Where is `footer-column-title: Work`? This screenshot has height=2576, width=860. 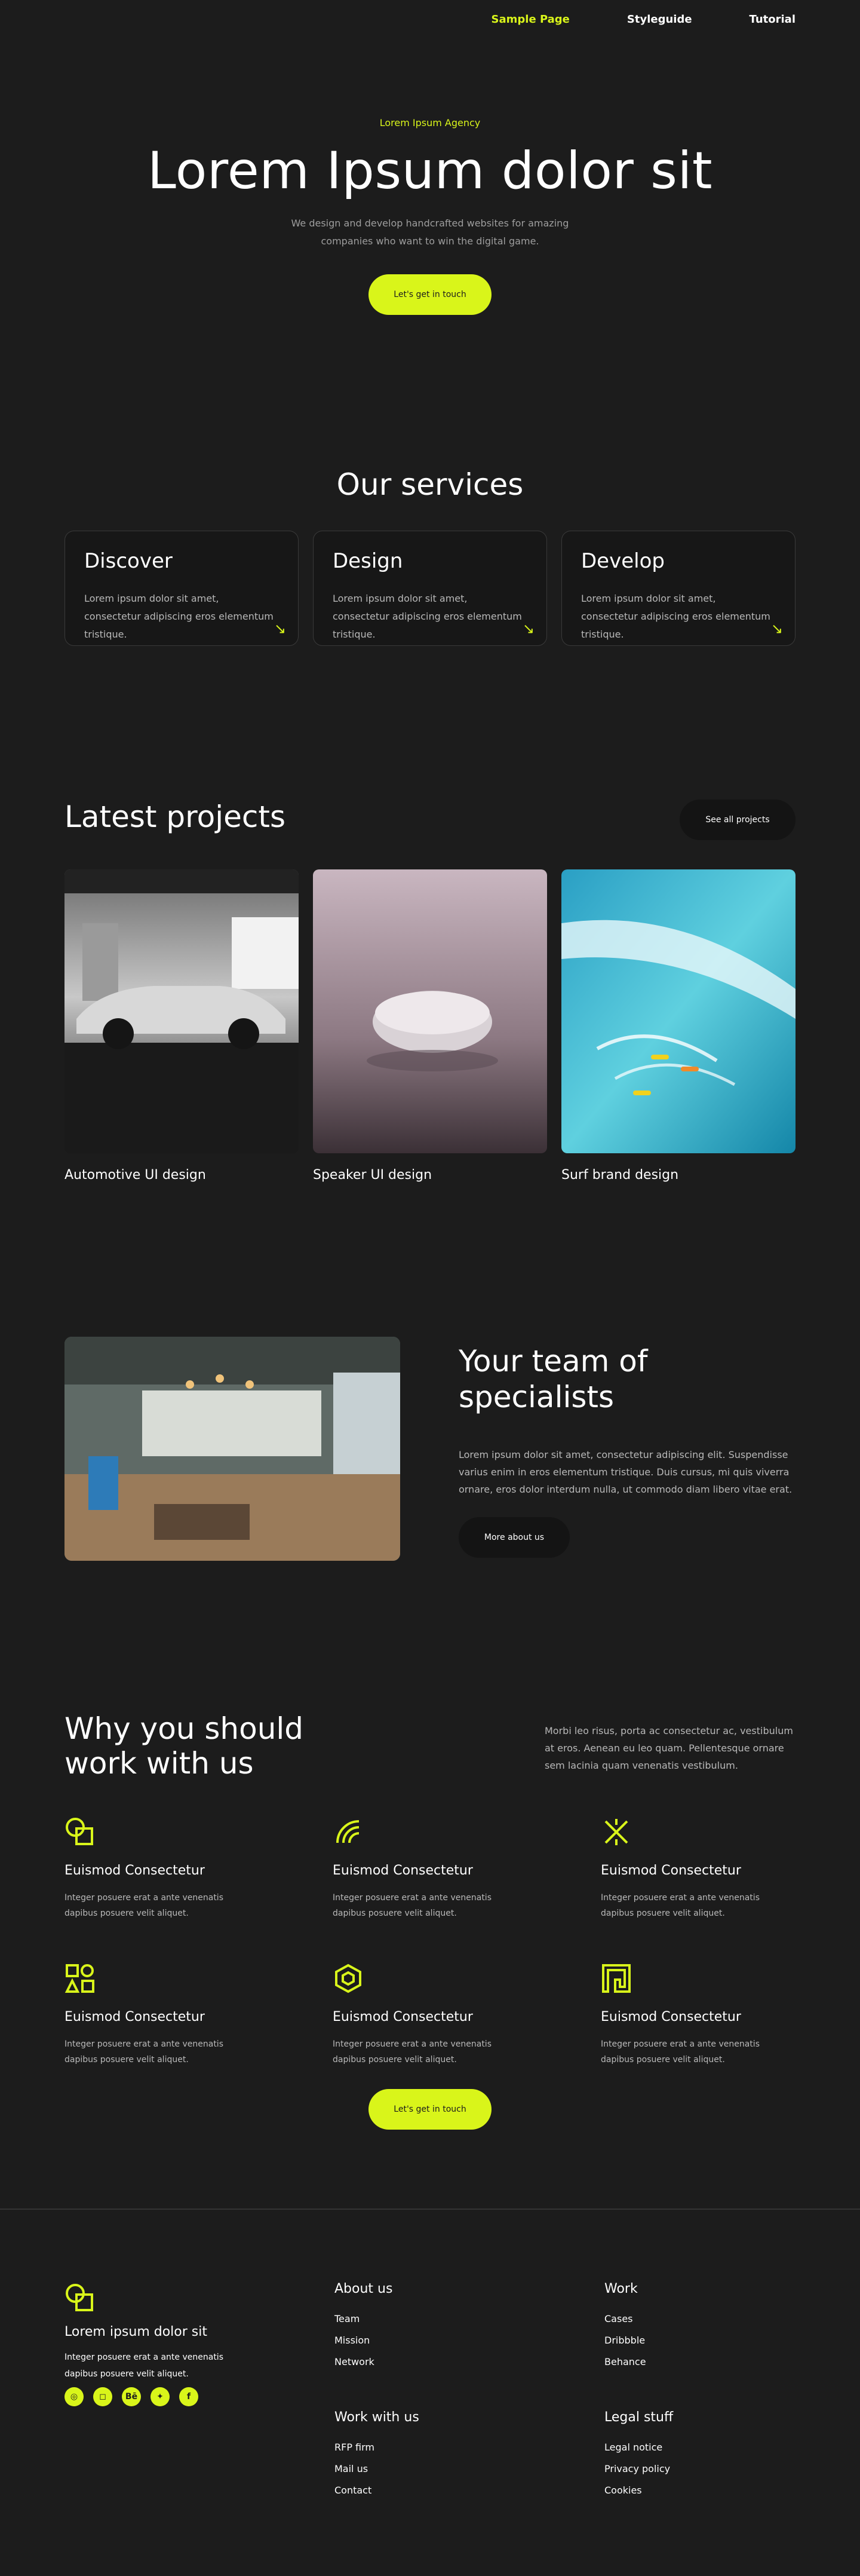 footer-column-title: Work is located at coordinates (621, 2289).